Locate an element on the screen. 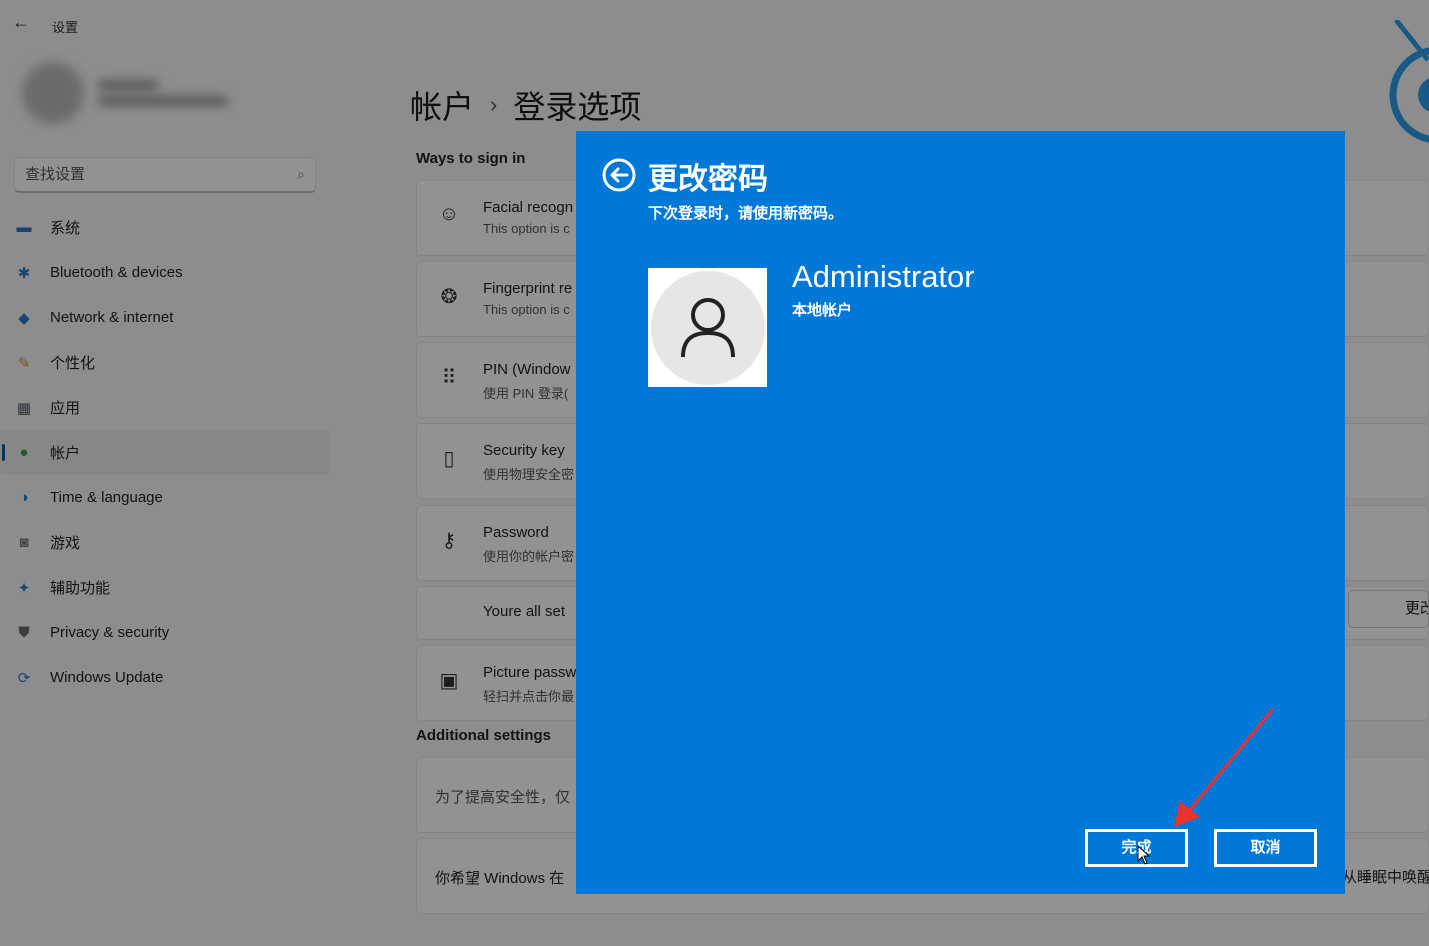 The image size is (1429, 946). user-avatar-tile is located at coordinates (707, 327).